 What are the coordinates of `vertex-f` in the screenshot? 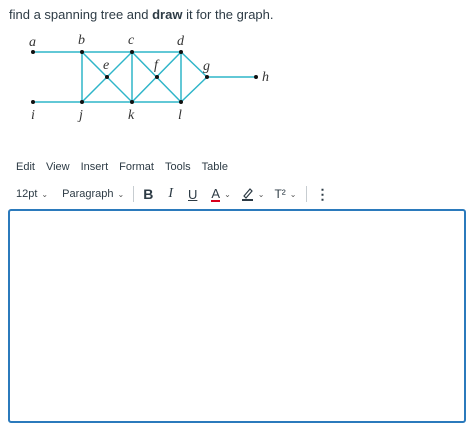 It's located at (157, 77).